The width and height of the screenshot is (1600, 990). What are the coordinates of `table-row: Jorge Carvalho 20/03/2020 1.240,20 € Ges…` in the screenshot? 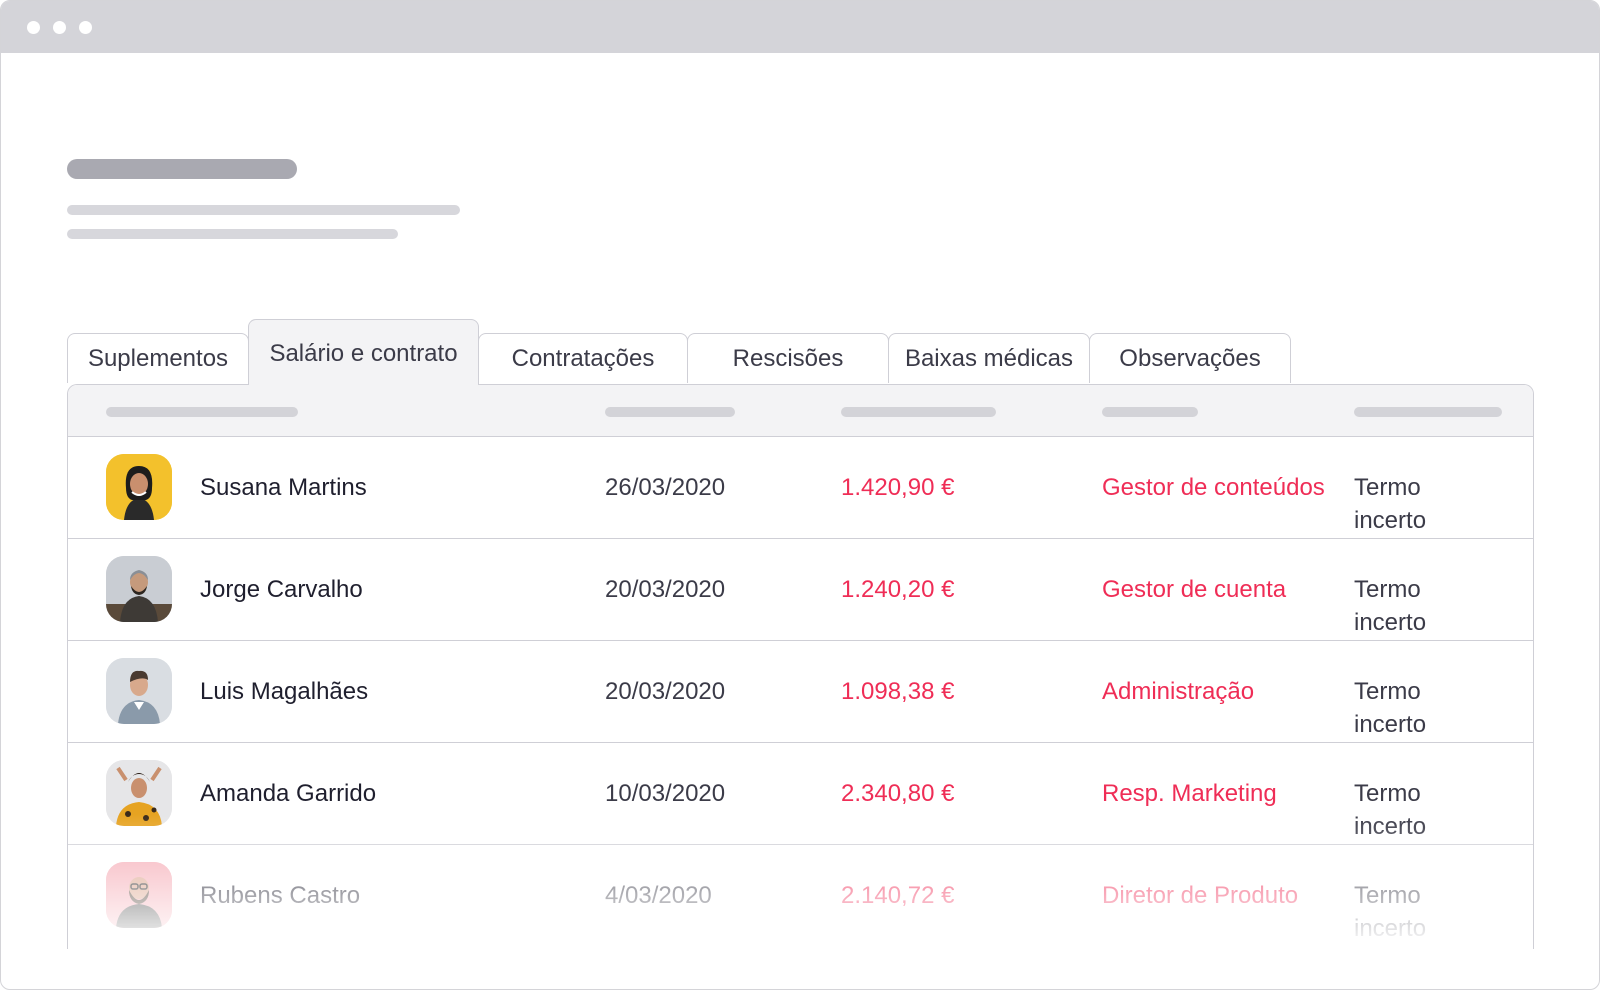 It's located at (800, 590).